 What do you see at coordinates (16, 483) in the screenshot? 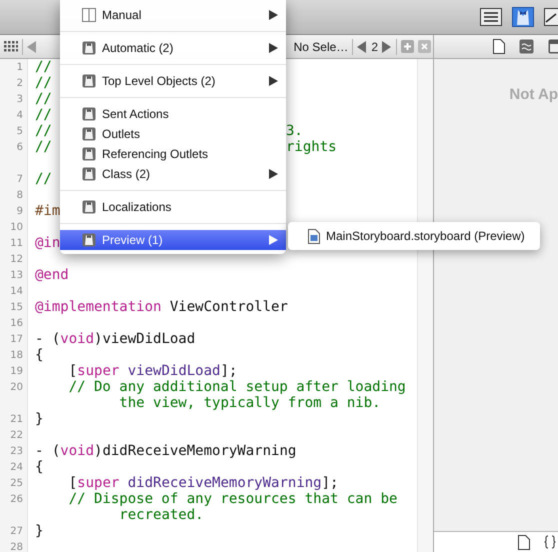
I see `line-number: 25` at bounding box center [16, 483].